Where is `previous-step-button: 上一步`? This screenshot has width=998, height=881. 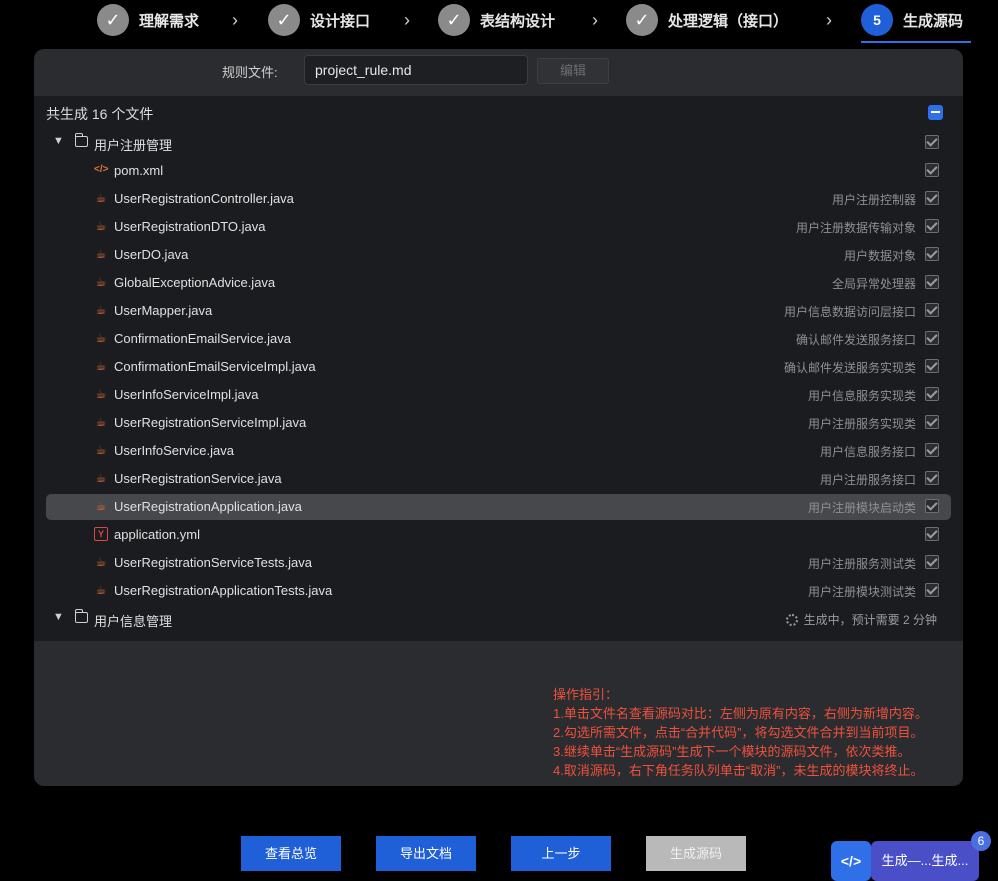
previous-step-button: 上一步 is located at coordinates (561, 853).